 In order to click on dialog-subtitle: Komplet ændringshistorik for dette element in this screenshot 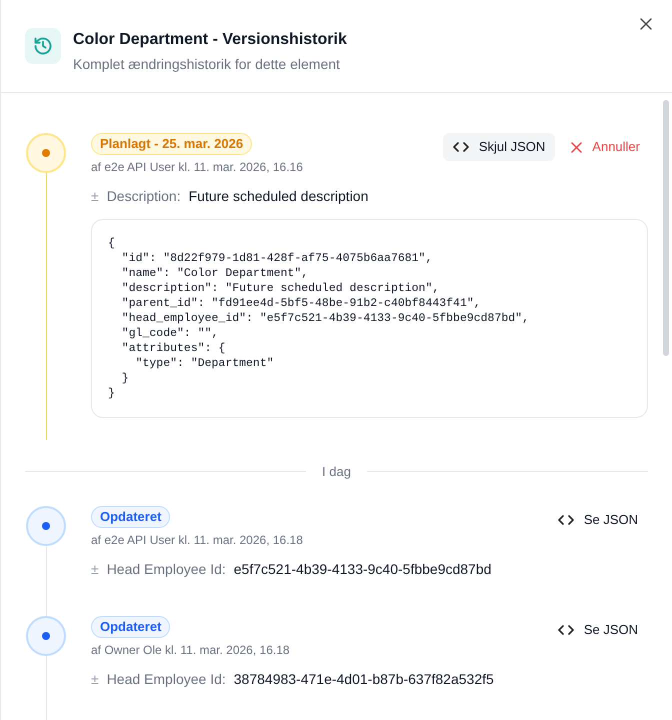, I will do `click(207, 64)`.